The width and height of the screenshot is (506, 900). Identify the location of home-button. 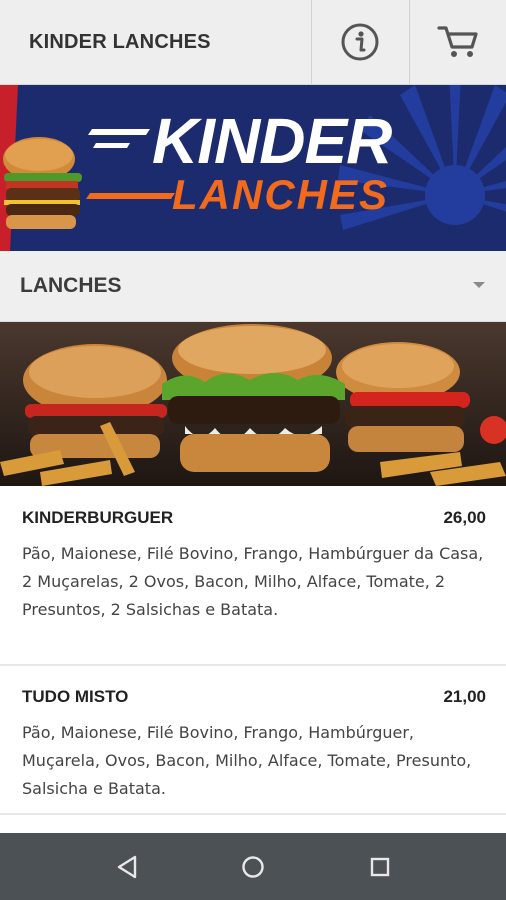
(253, 867).